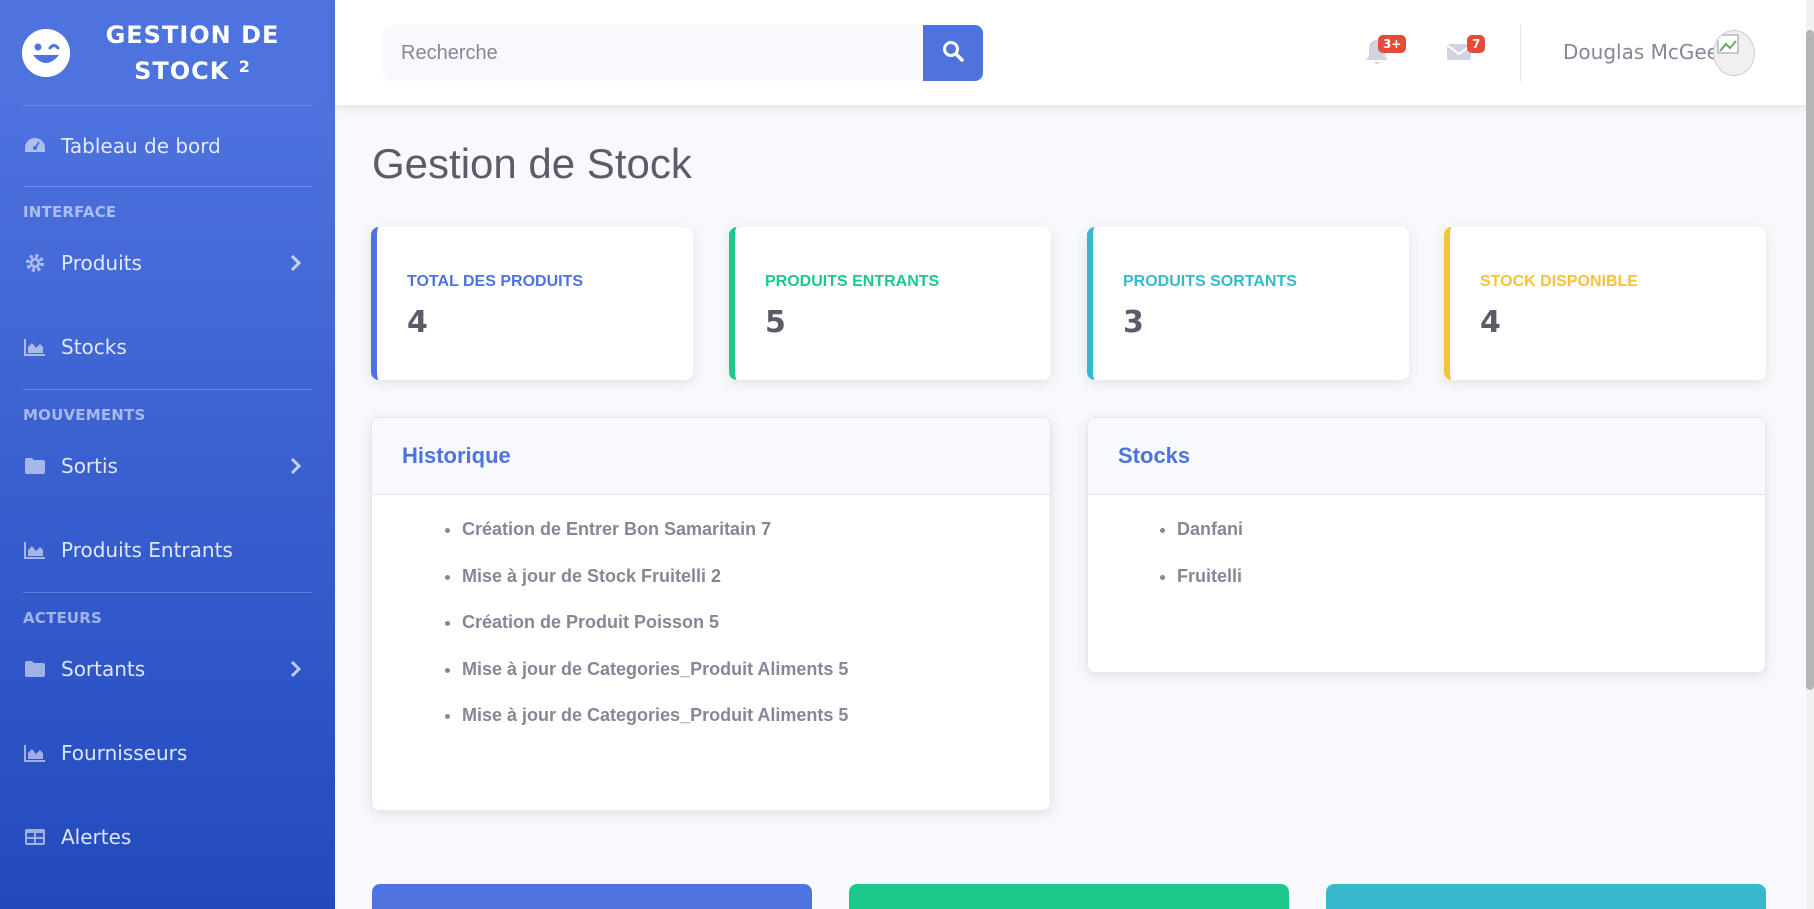  Describe the element at coordinates (35, 146) in the screenshot. I see `tachometer-icon` at that location.